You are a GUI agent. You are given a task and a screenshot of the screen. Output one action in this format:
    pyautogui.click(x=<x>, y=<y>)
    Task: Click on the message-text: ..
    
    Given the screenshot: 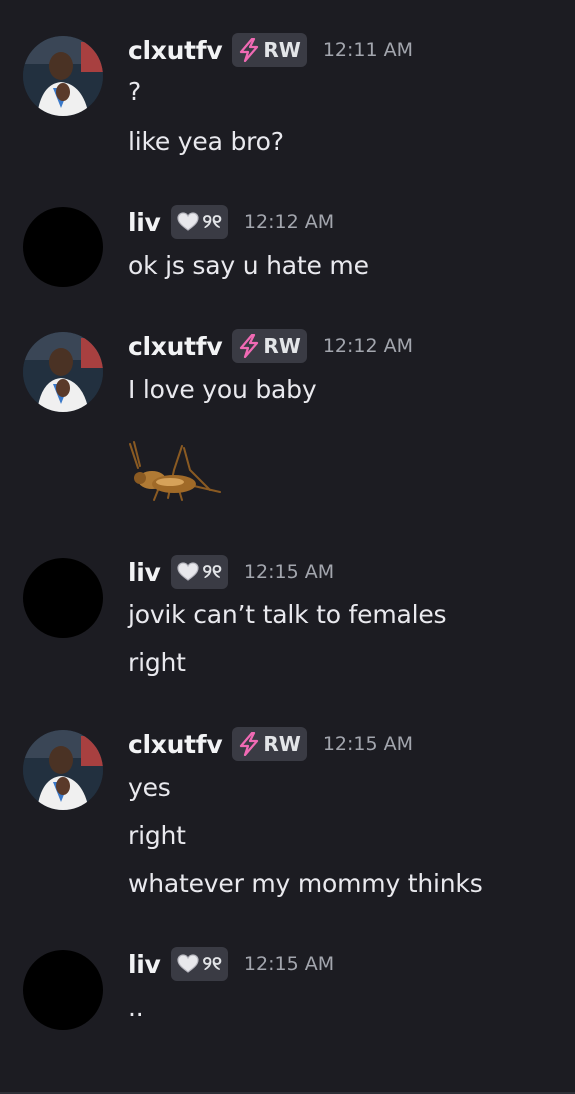 What is the action you would take?
    pyautogui.click(x=136, y=1007)
    